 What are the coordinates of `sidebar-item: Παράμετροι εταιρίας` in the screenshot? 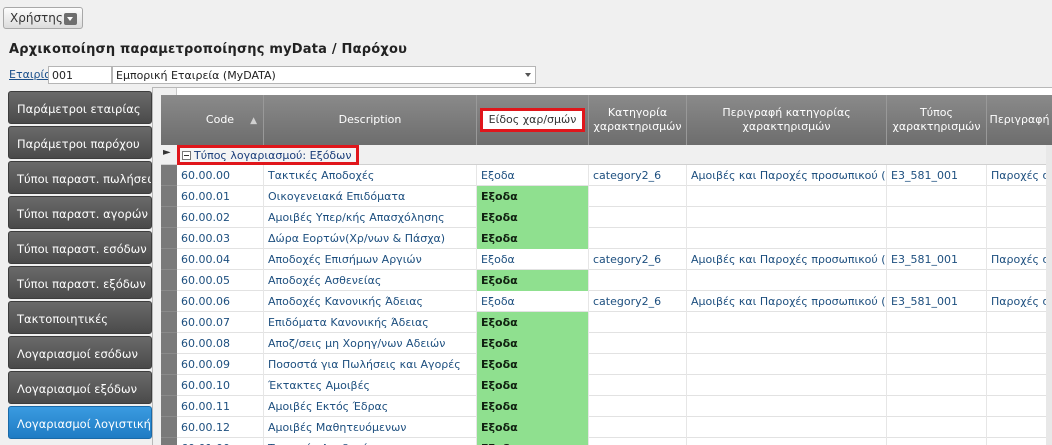 It's located at (80, 107).